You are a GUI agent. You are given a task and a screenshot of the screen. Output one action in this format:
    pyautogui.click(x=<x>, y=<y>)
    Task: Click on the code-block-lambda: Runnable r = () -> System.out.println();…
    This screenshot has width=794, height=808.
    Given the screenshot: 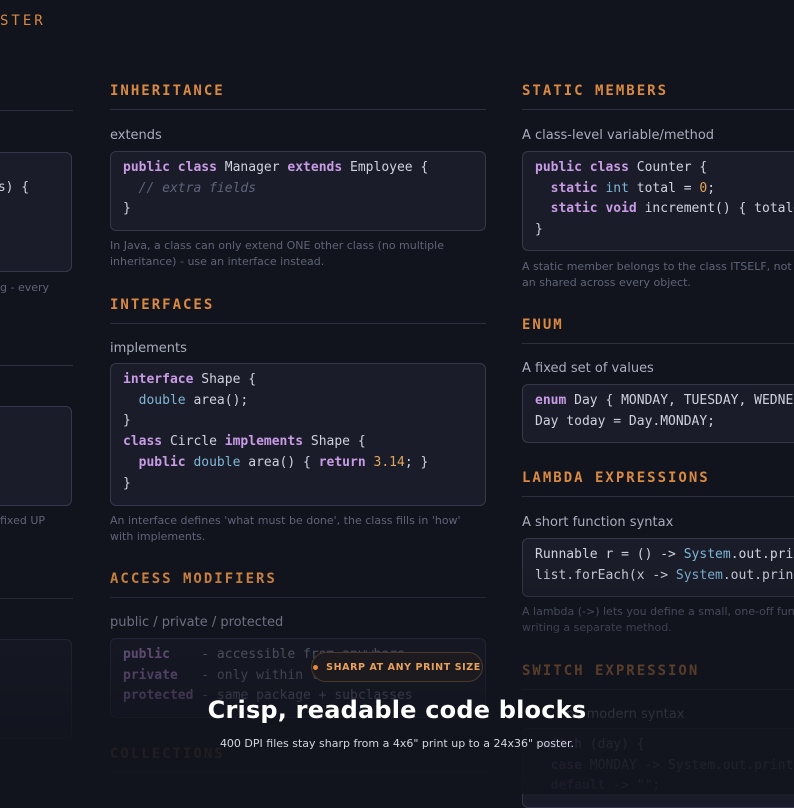 What is the action you would take?
    pyautogui.click(x=658, y=567)
    